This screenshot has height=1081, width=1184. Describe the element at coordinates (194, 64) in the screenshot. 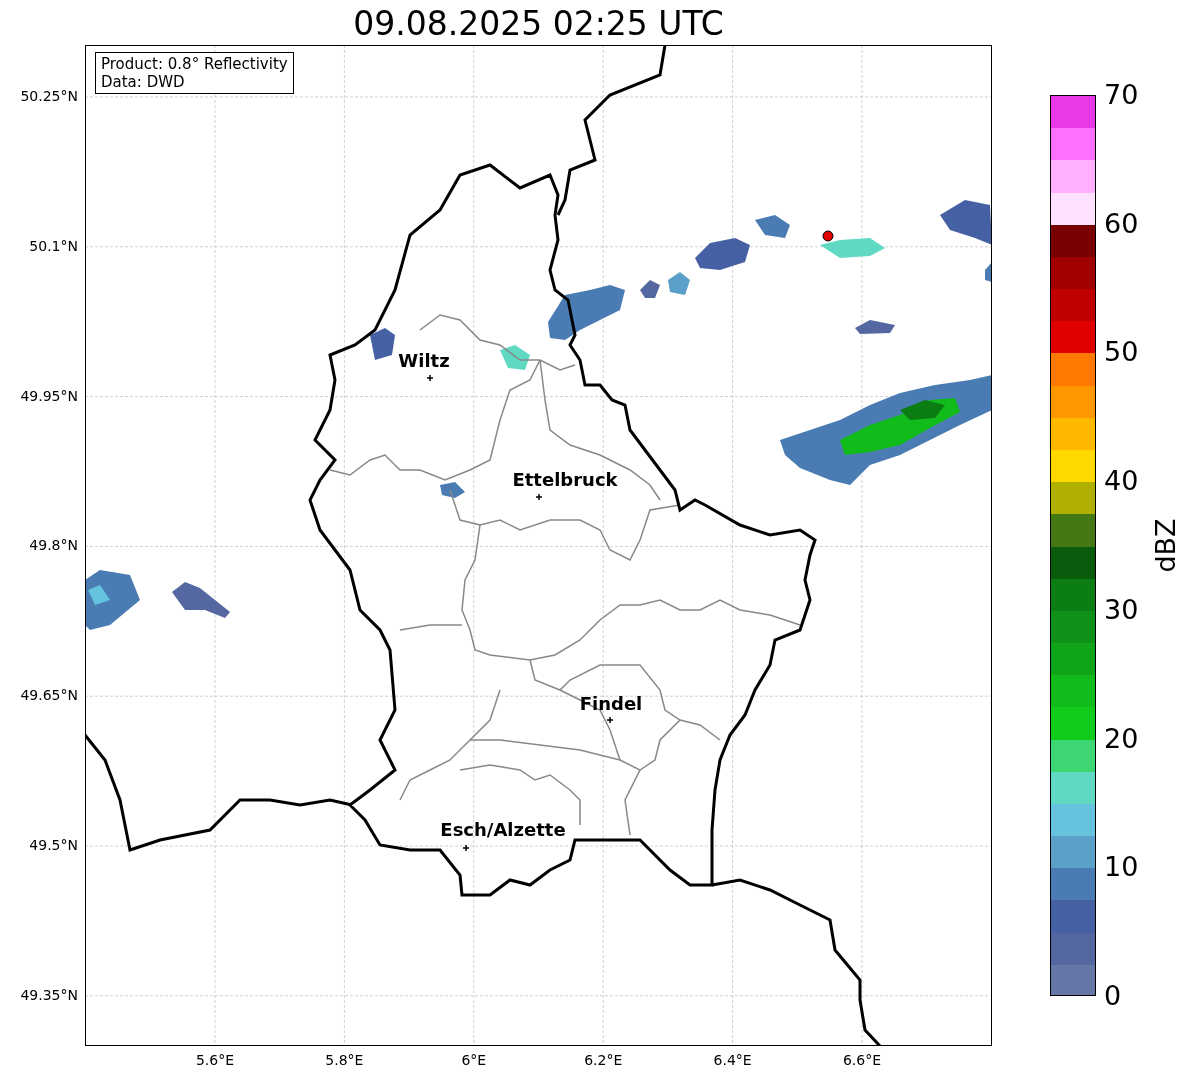

I see `info-text: Product: 0.8° Reflectivity` at that location.